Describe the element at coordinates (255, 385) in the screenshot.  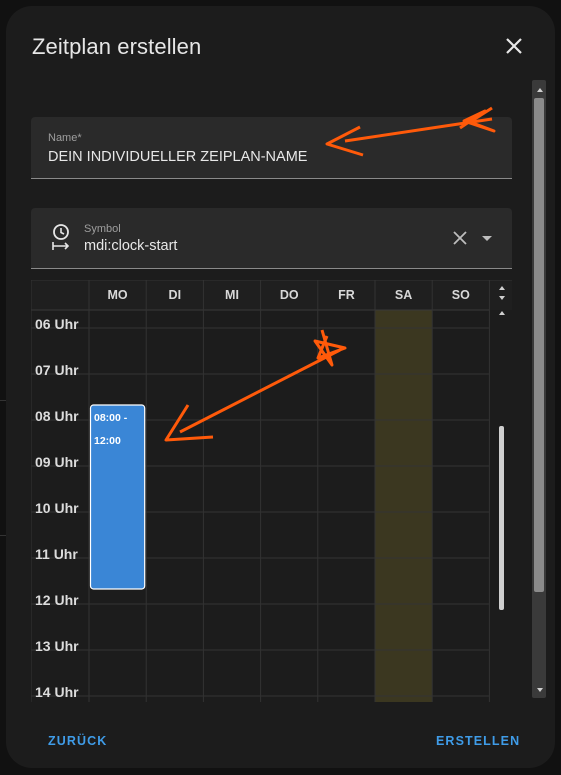
I see `arrow-to-block` at that location.